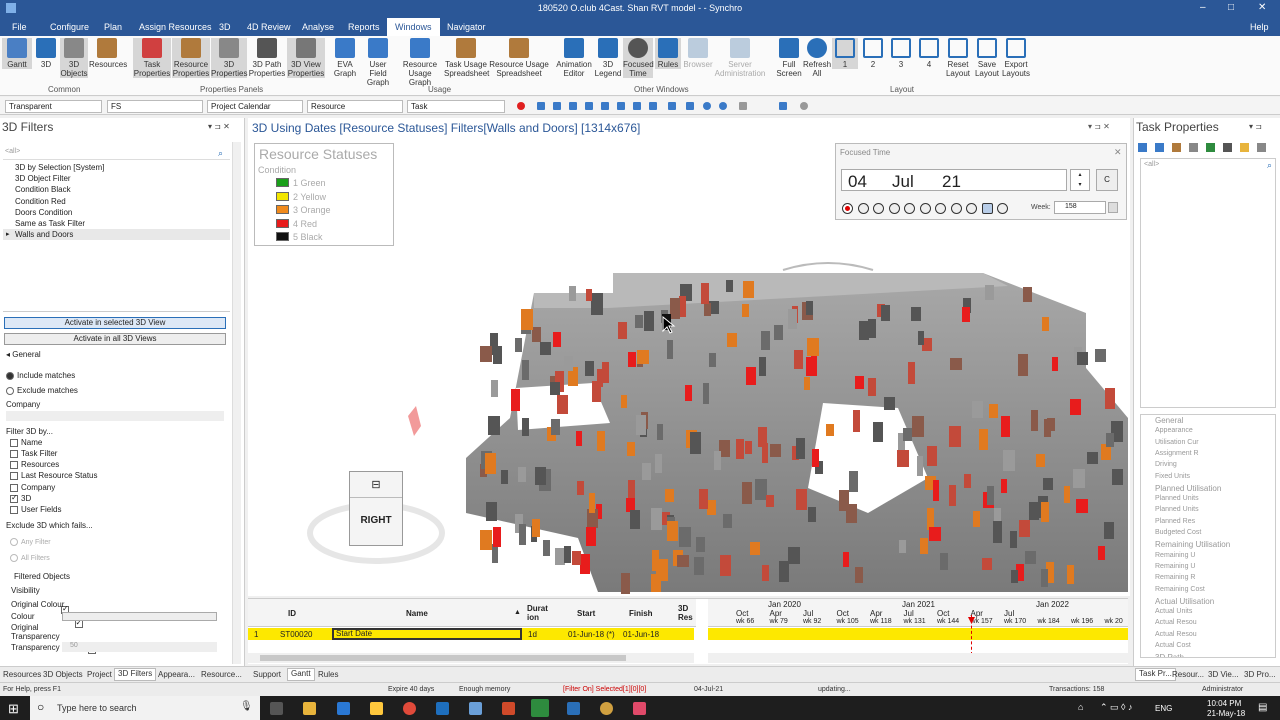 The height and width of the screenshot is (720, 1280). I want to click on filter-time-icon, so click(723, 106).